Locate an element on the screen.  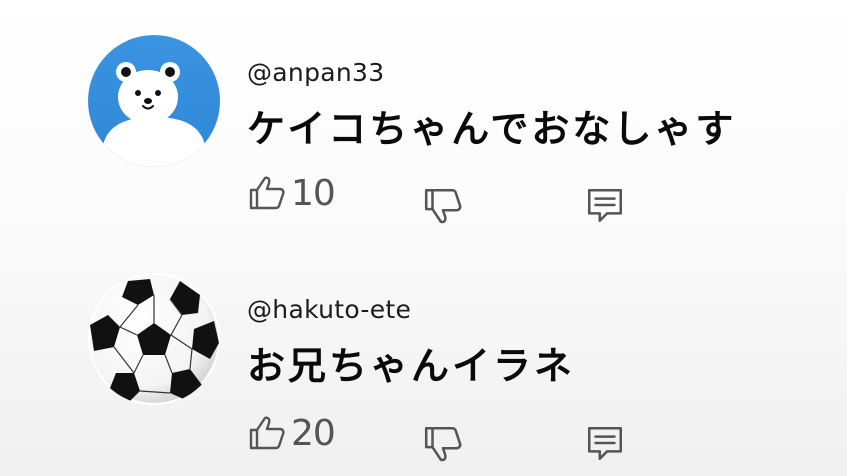
like-button: 20 is located at coordinates (291, 433).